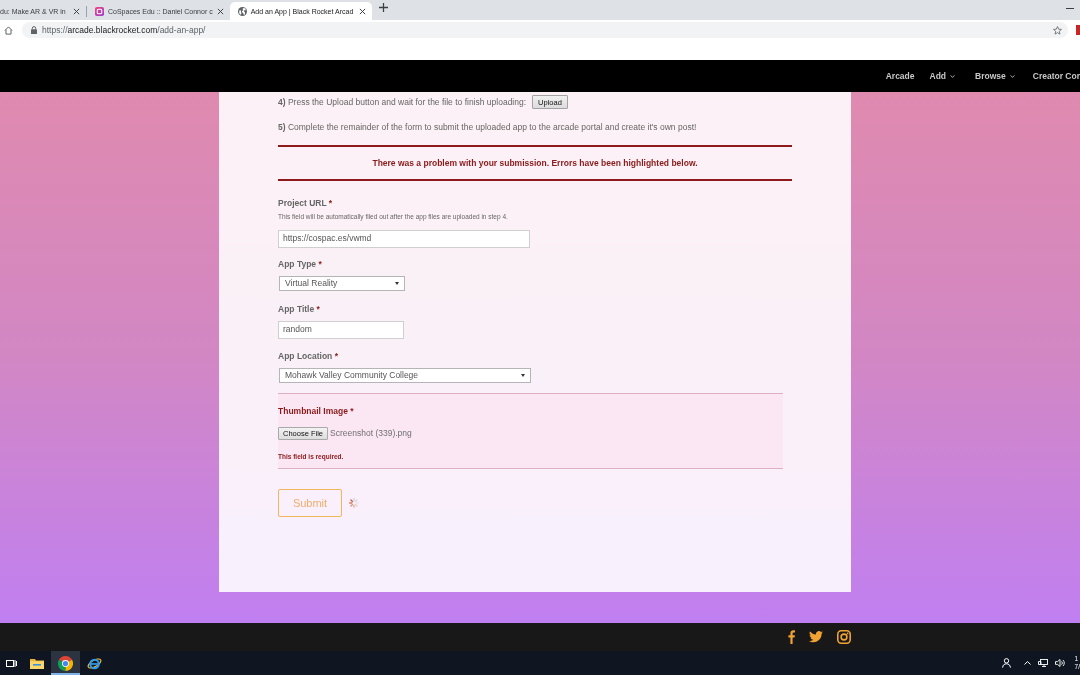 This screenshot has width=1080, height=675. I want to click on nav-link: Add, so click(942, 76).